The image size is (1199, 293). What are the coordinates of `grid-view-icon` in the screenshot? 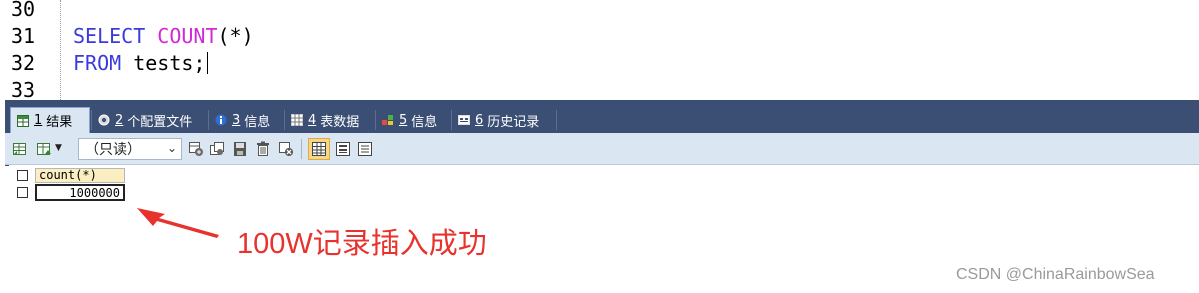 It's located at (319, 149).